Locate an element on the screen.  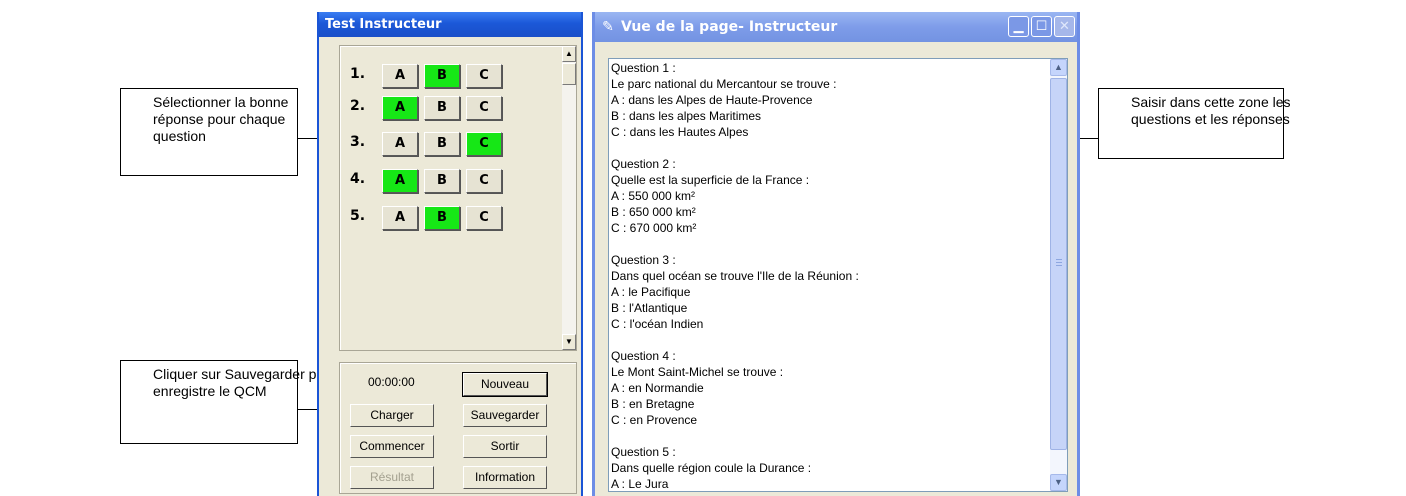
information-button: Information is located at coordinates (505, 477).